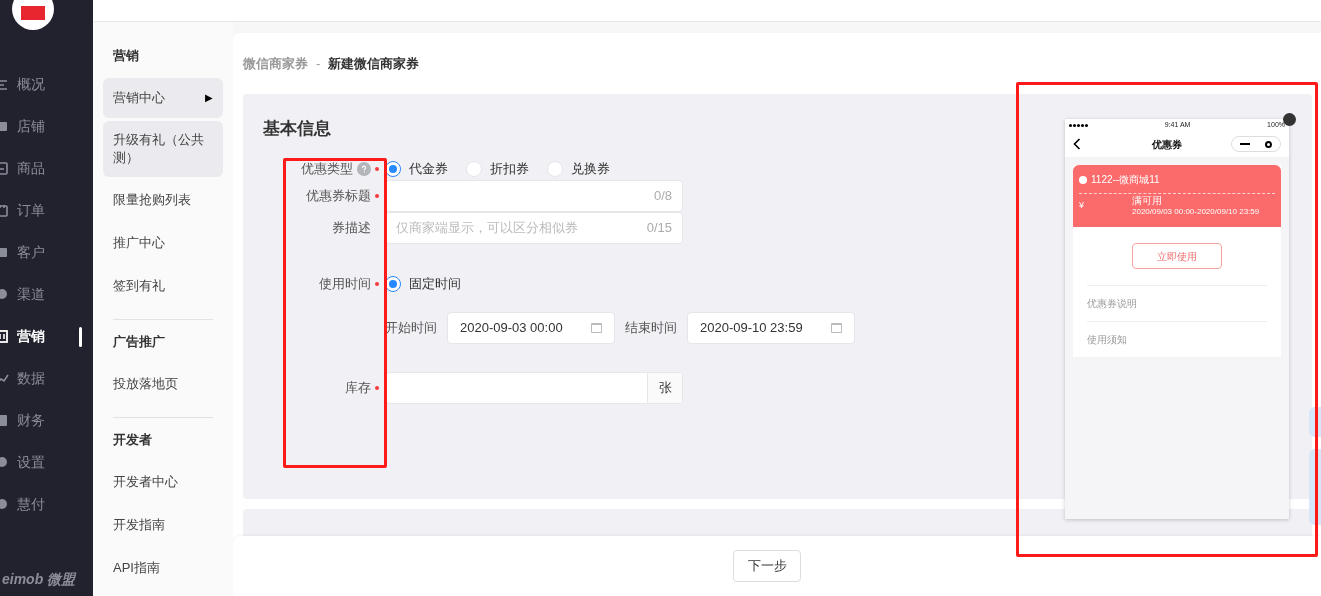  I want to click on subnav-item: 限量抢购列表, so click(163, 200).